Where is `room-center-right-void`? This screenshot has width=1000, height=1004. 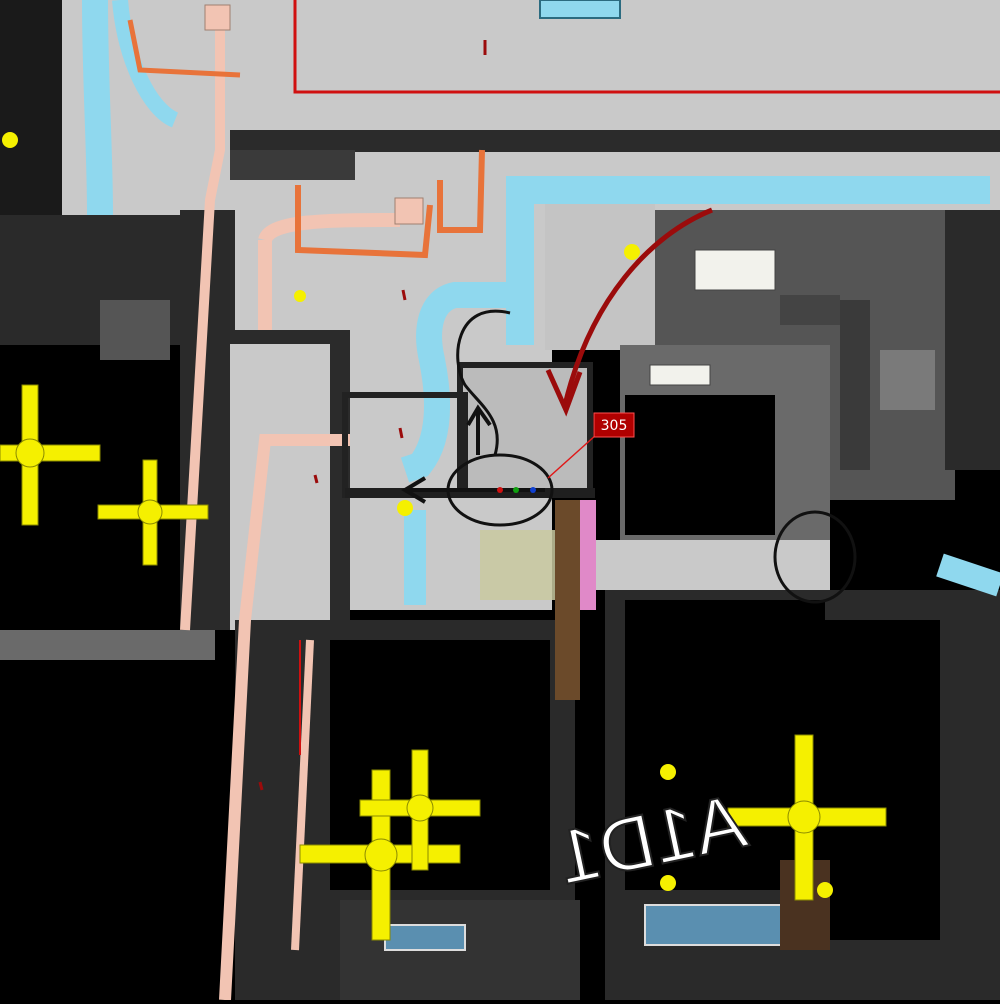 room-center-right-void is located at coordinates (700, 465).